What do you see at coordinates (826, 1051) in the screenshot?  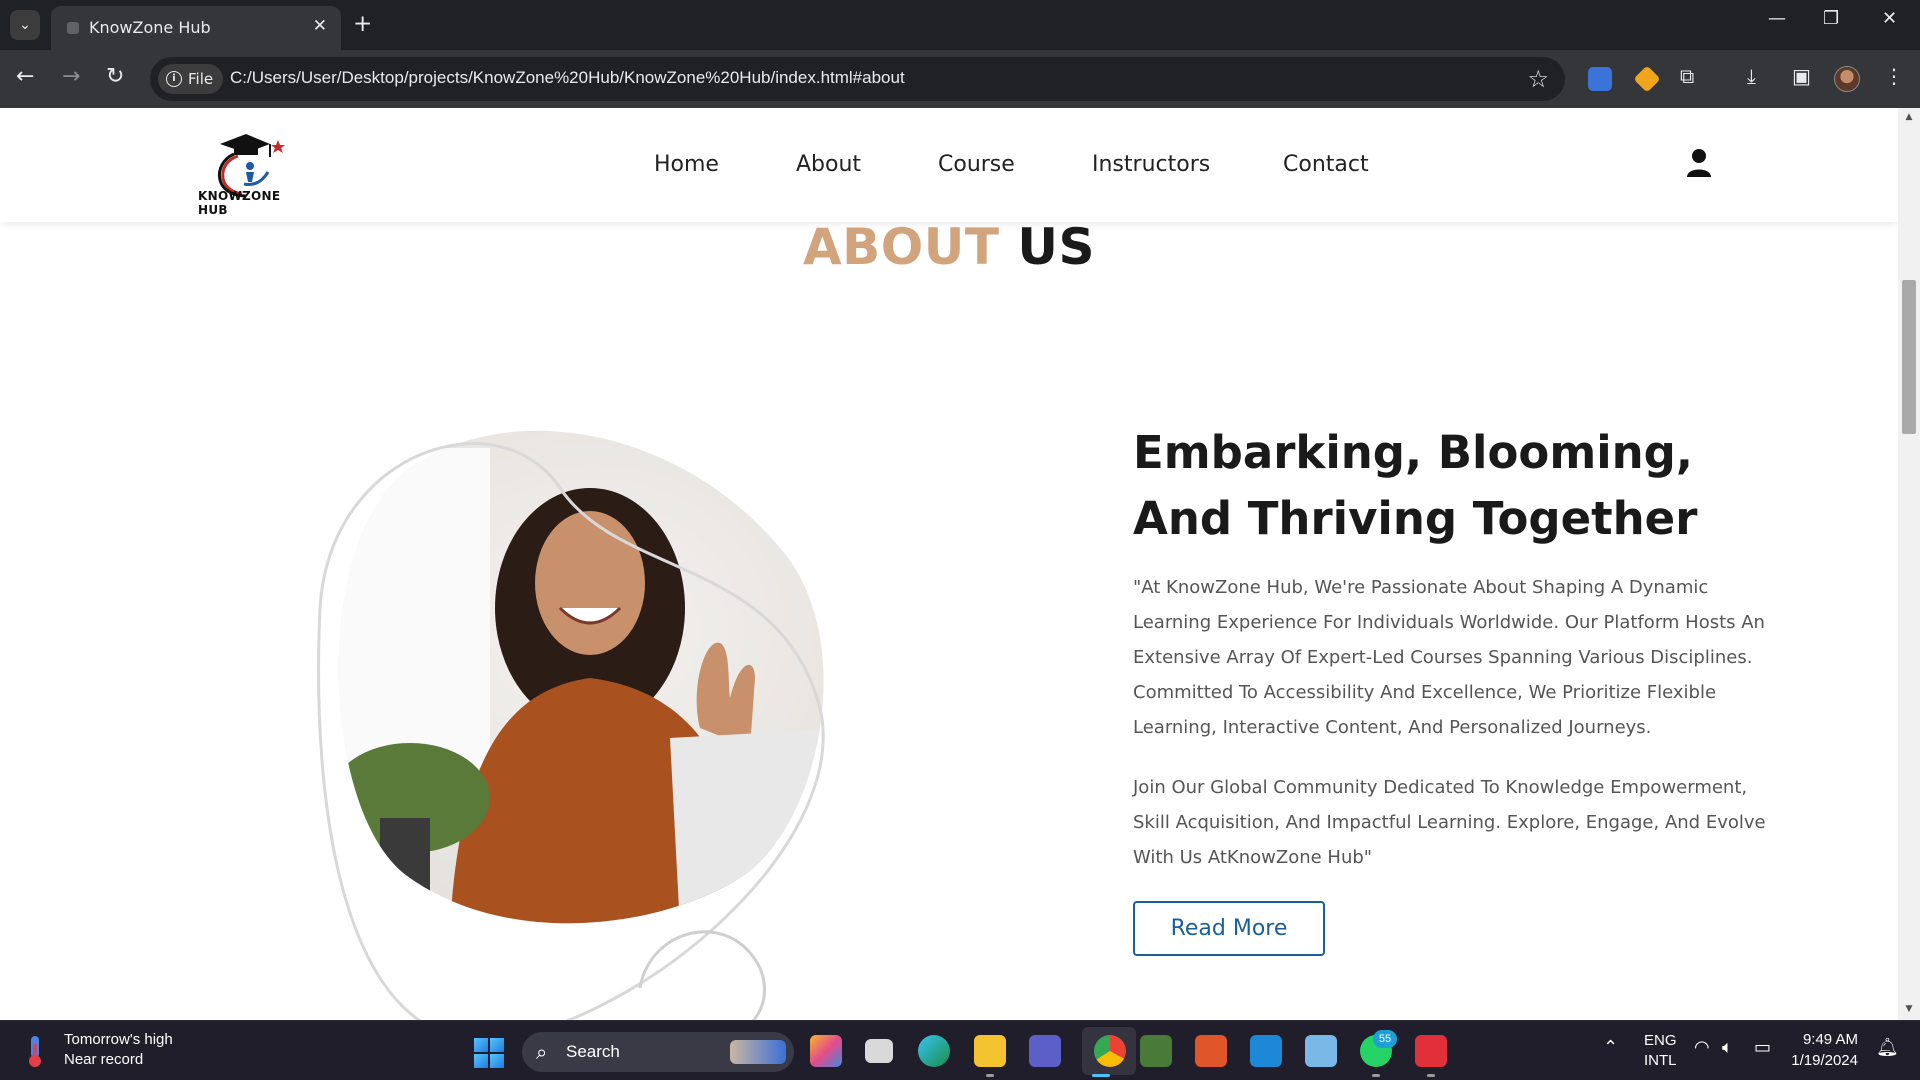 I see `copilot-icon` at bounding box center [826, 1051].